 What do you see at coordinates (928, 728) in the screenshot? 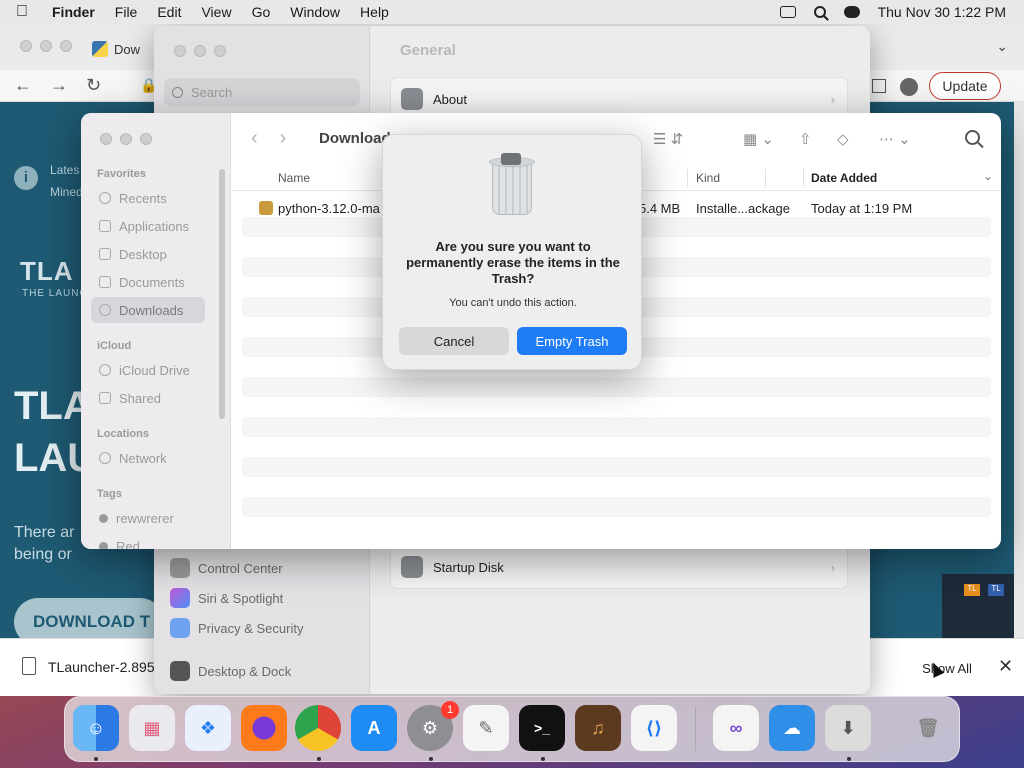
I see `trash-dock-icon: 🗑` at bounding box center [928, 728].